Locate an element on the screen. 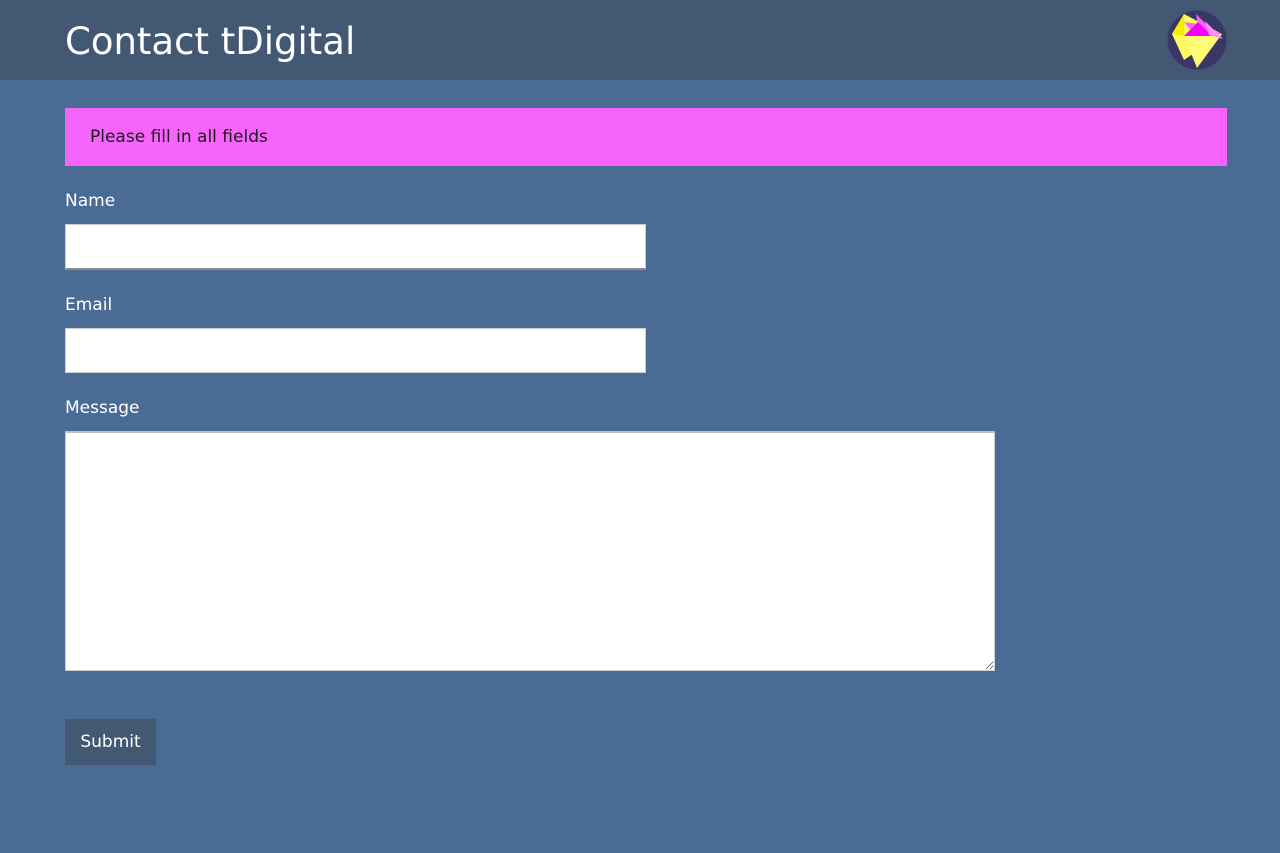  email-label: Email is located at coordinates (89, 305).